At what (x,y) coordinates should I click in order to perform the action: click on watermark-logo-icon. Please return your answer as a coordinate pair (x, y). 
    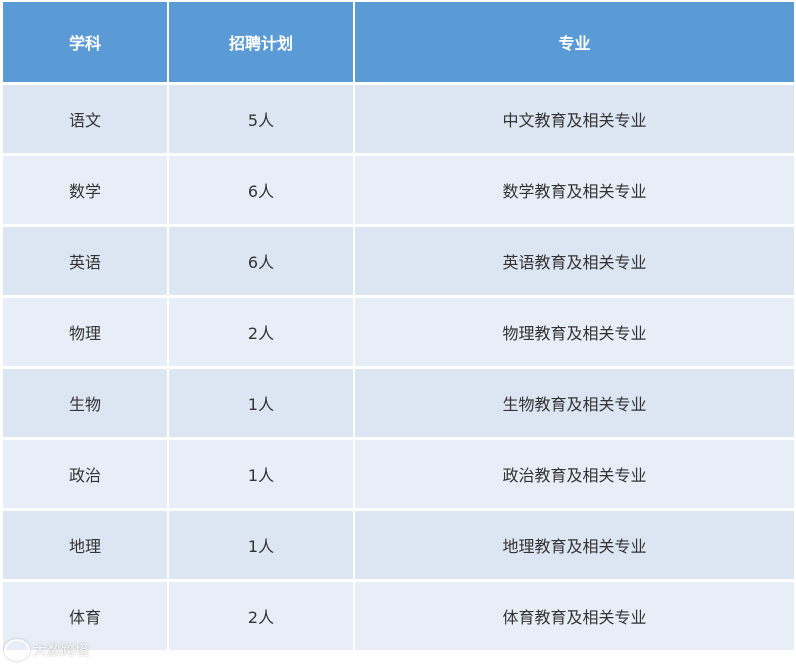
    Looking at the image, I should click on (17, 650).